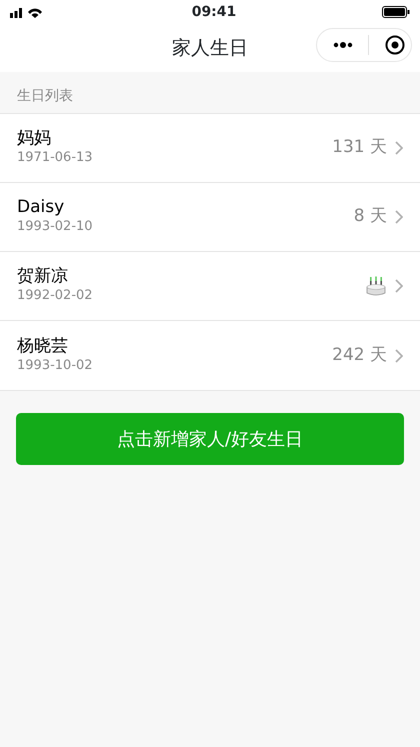 The image size is (420, 747). What do you see at coordinates (359, 355) in the screenshot?
I see `days-until-birthday: 242 天` at bounding box center [359, 355].